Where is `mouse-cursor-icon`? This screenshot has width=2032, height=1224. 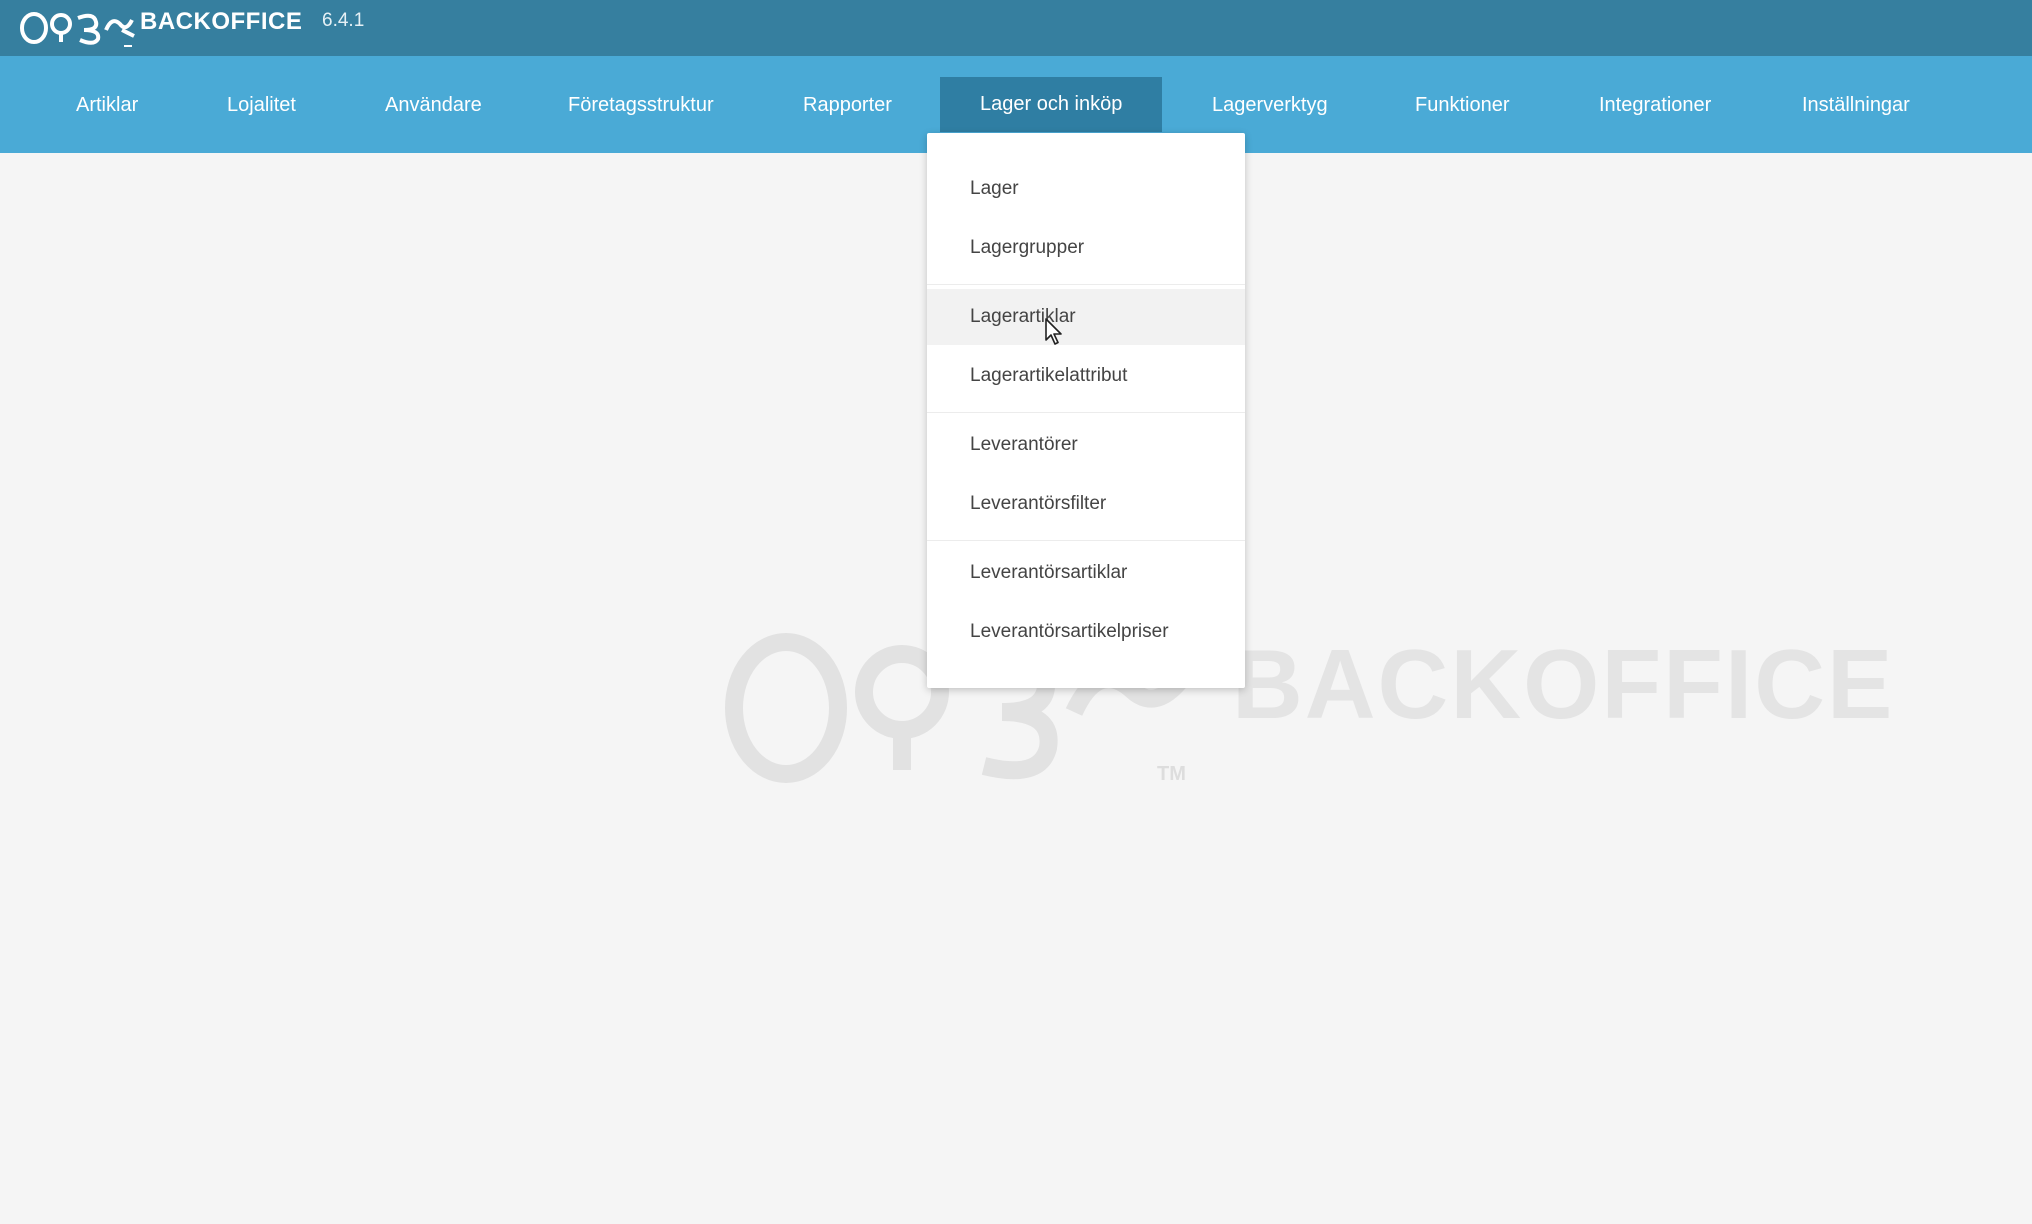
mouse-cursor-icon is located at coordinates (1053, 331).